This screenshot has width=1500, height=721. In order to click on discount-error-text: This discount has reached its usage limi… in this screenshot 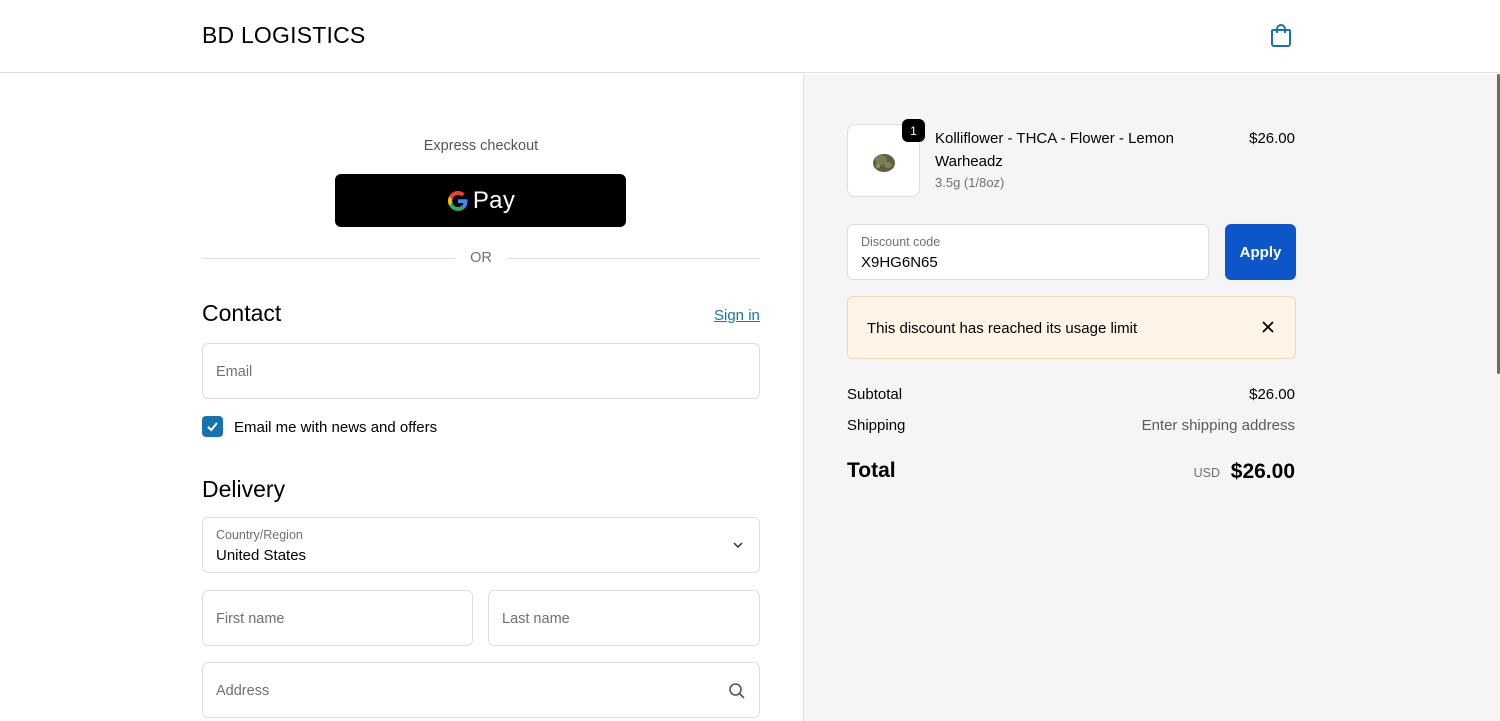, I will do `click(1002, 328)`.